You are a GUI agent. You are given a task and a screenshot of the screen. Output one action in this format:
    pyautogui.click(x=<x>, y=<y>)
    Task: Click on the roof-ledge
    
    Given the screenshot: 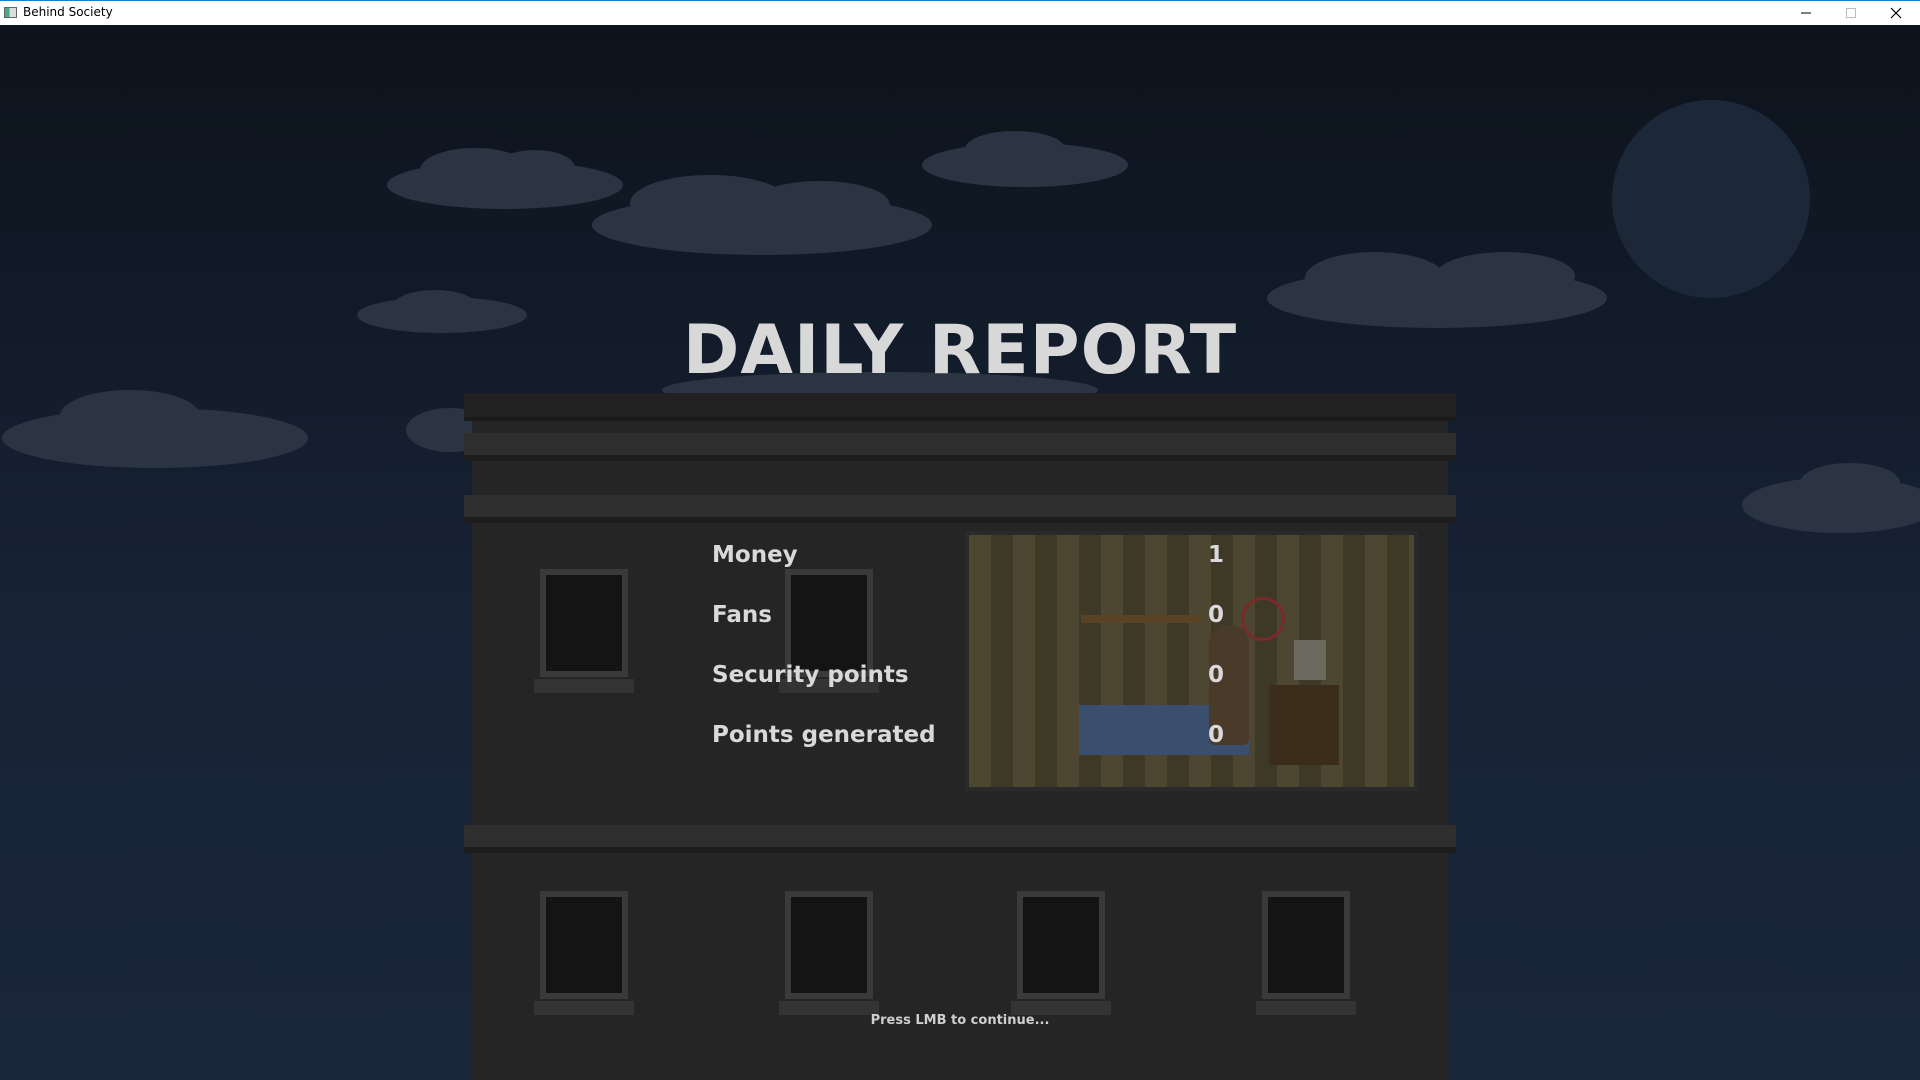 What is the action you would take?
    pyautogui.click(x=960, y=407)
    